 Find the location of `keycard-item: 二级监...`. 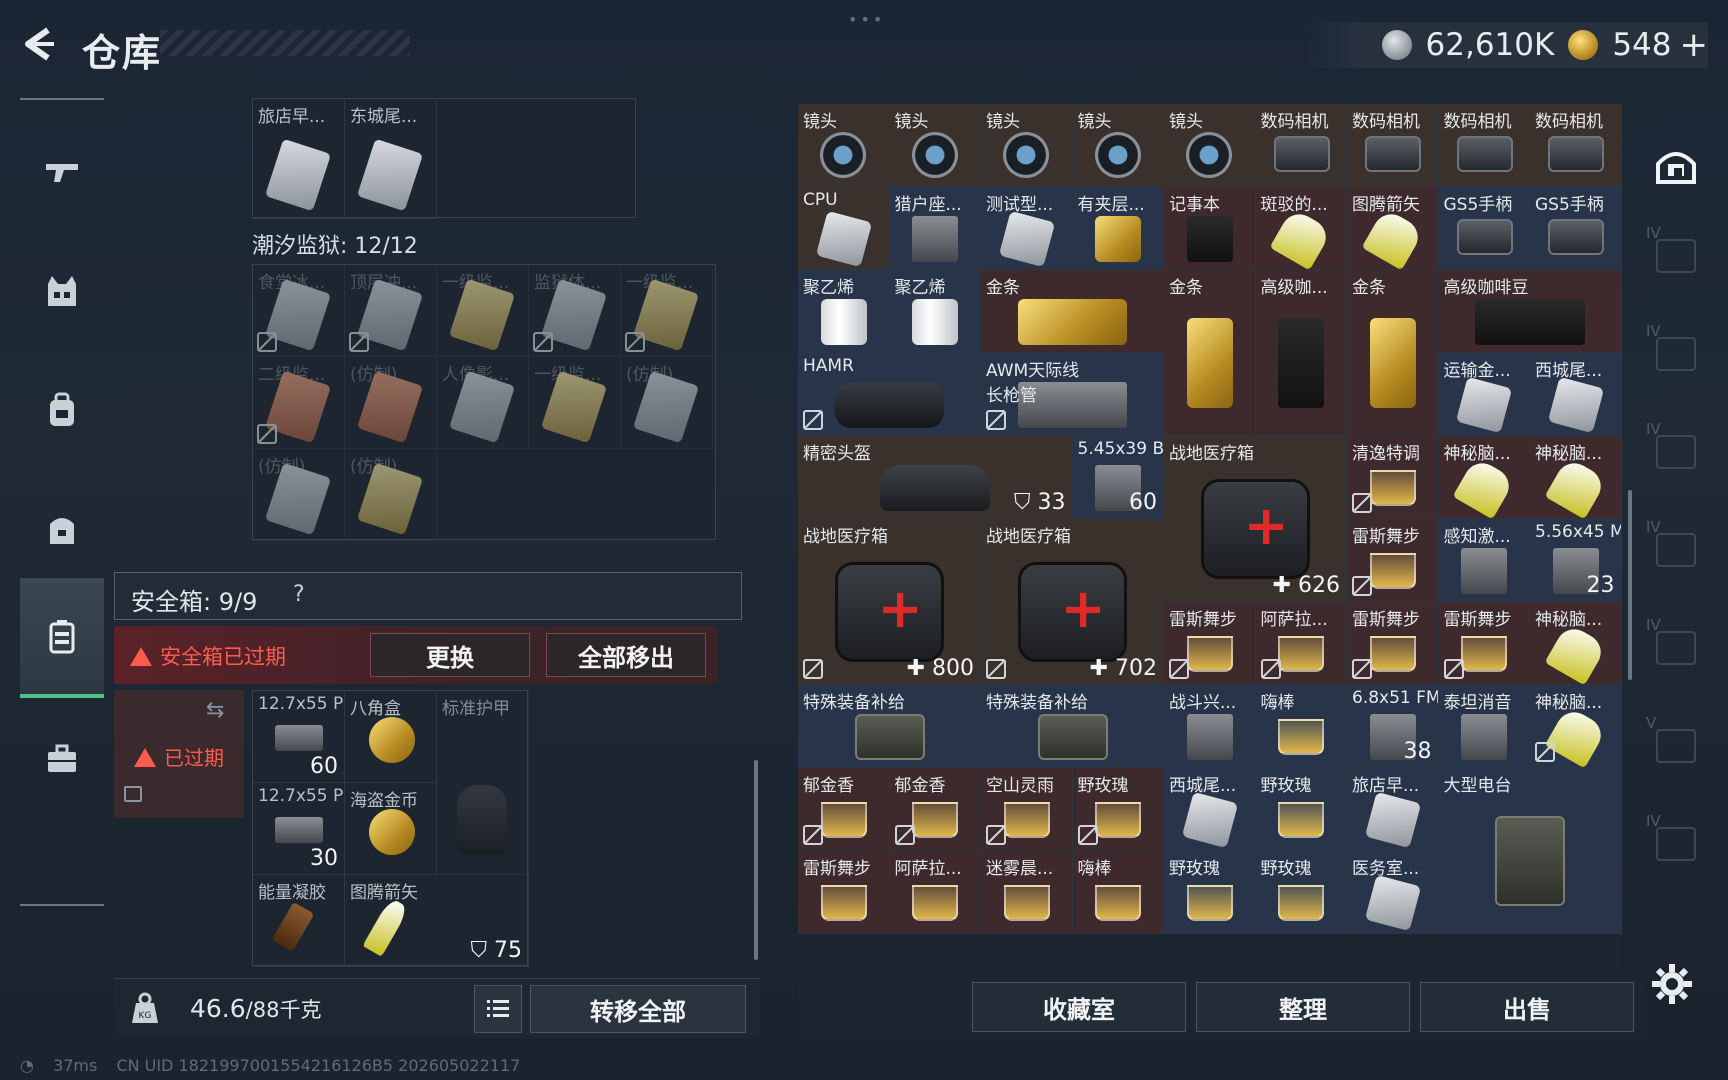

keycard-item: 二级监... is located at coordinates (299, 403).